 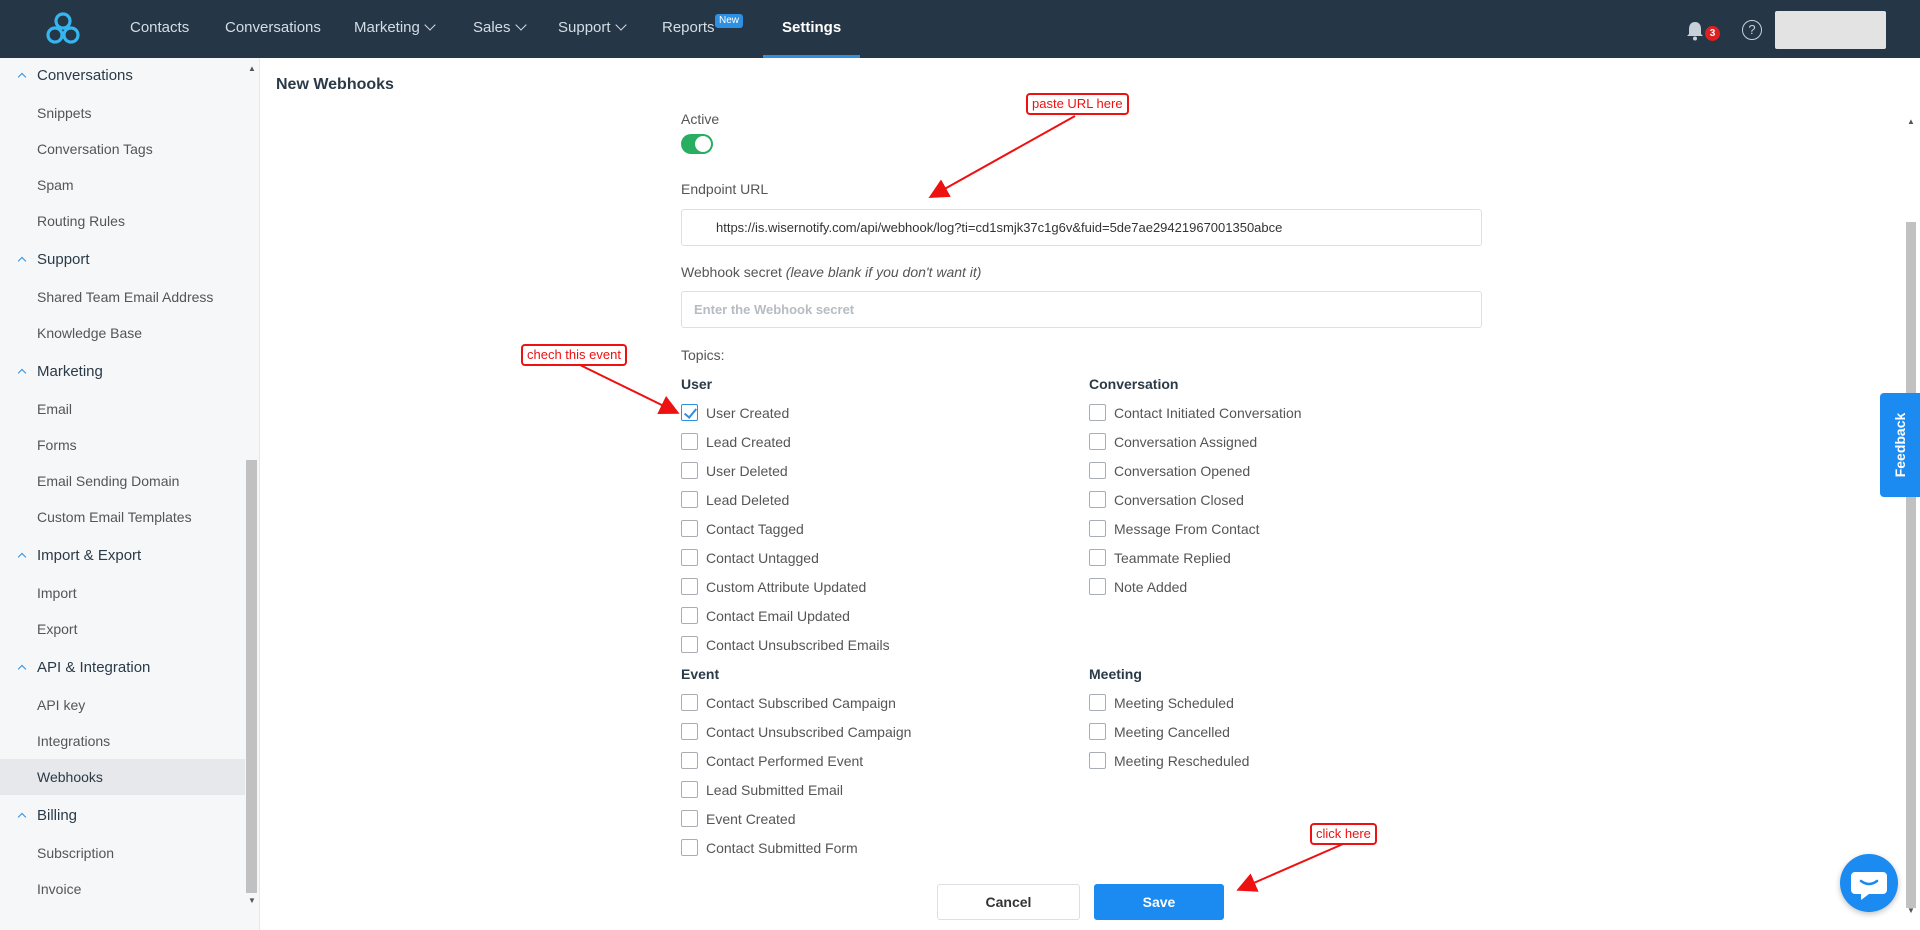 I want to click on feedback-label: Feedback, so click(x=1900, y=445).